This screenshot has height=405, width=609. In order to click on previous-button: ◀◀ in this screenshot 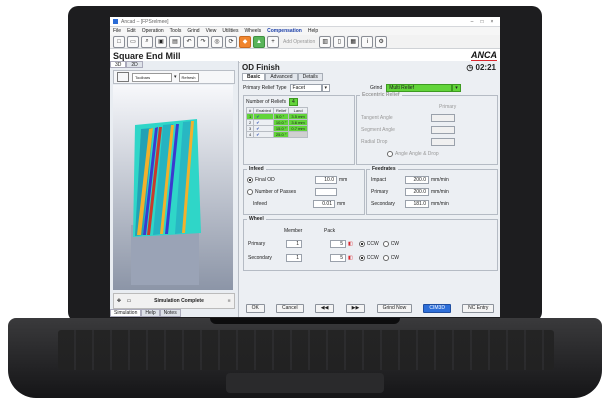, I will do `click(324, 308)`.